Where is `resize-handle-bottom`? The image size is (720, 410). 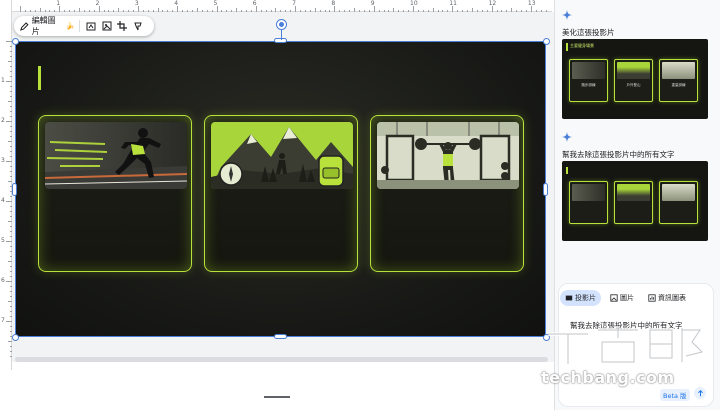 resize-handle-bottom is located at coordinates (280, 336).